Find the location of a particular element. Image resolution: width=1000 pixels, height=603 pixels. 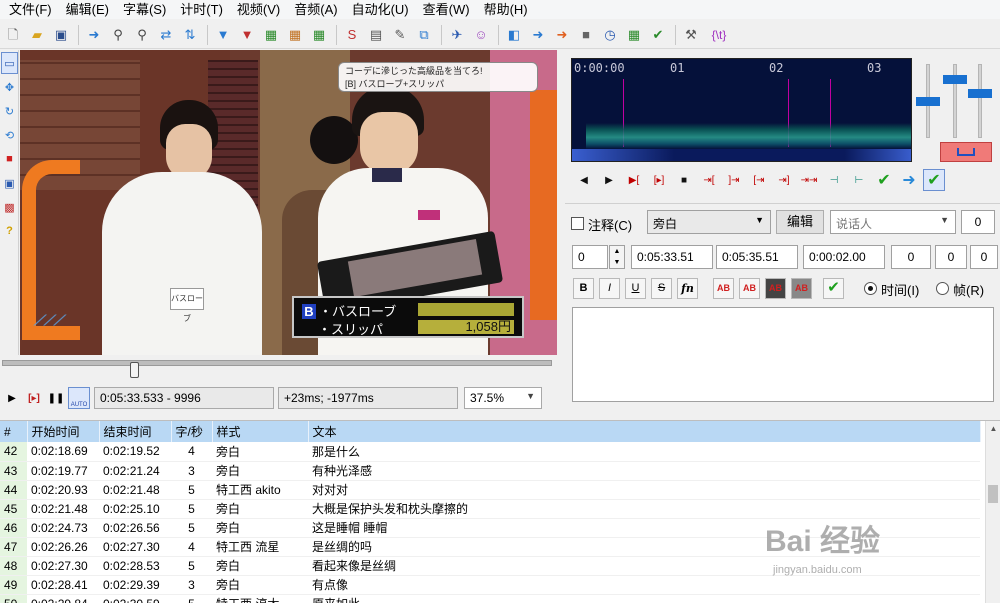

col-text: 文本 is located at coordinates (644, 431).